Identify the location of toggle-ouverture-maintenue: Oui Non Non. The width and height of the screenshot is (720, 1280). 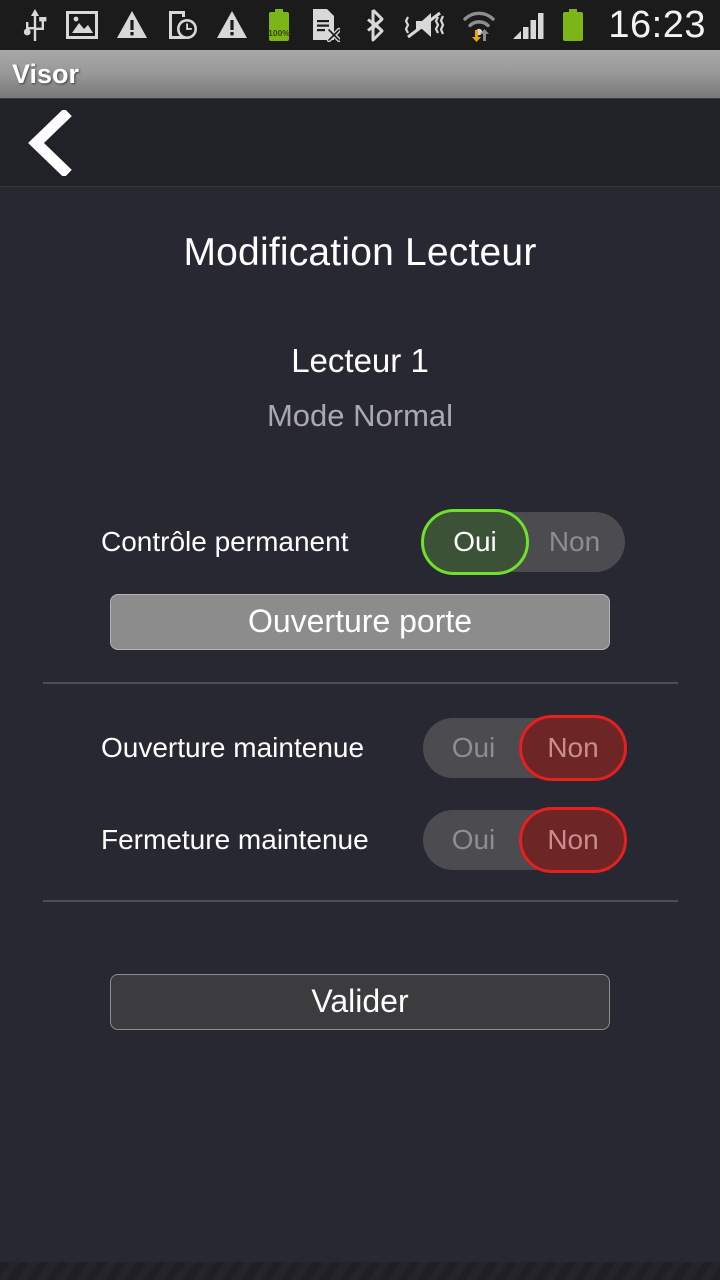
(525, 748).